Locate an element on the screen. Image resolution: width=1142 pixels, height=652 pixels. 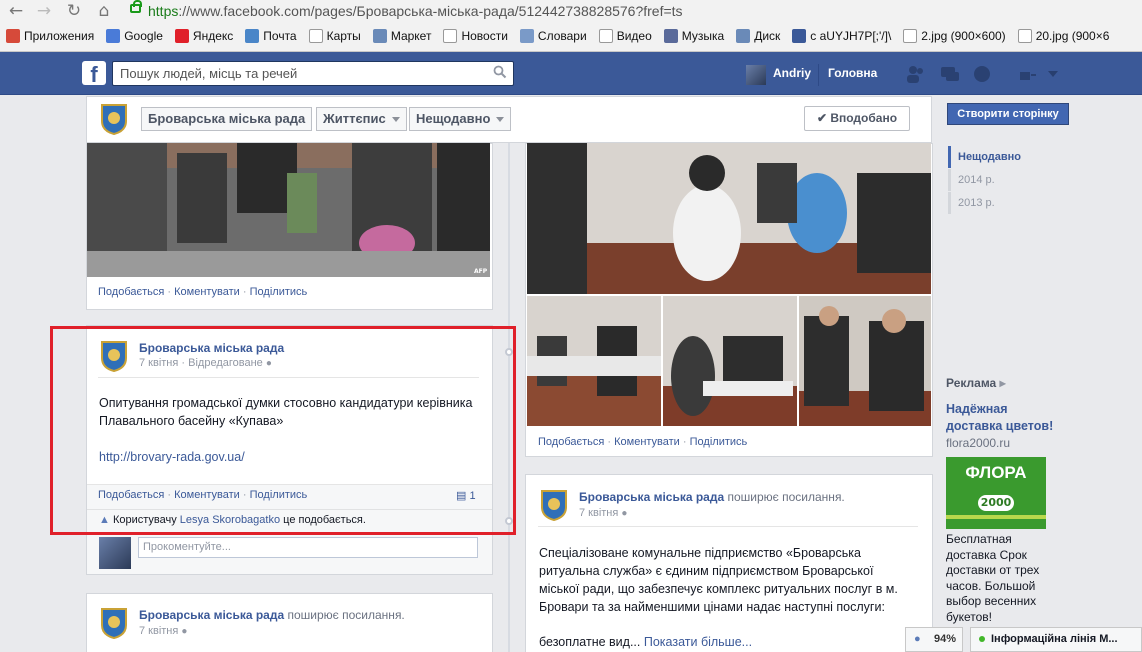
bookmark-item: Яндекс is located at coordinates (204, 36).